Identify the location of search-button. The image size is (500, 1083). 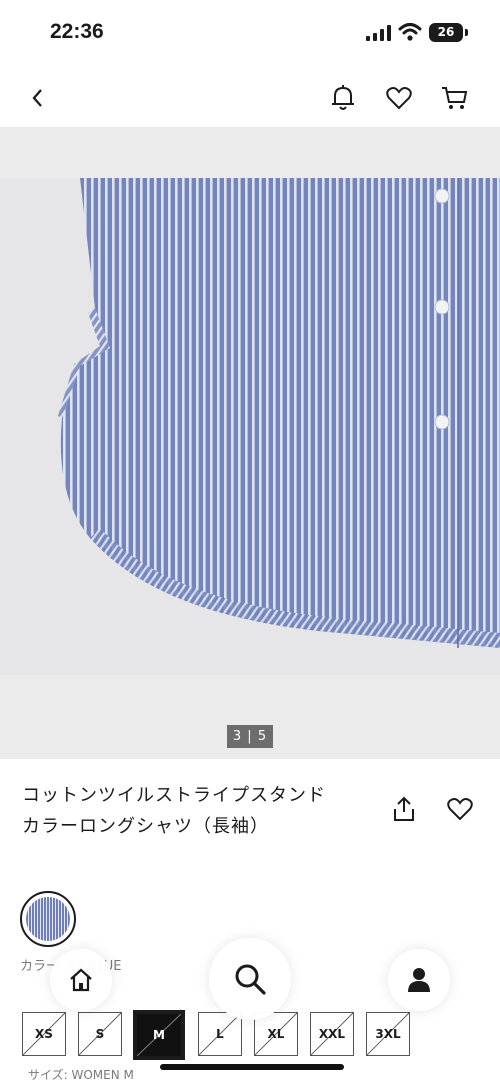
(250, 979).